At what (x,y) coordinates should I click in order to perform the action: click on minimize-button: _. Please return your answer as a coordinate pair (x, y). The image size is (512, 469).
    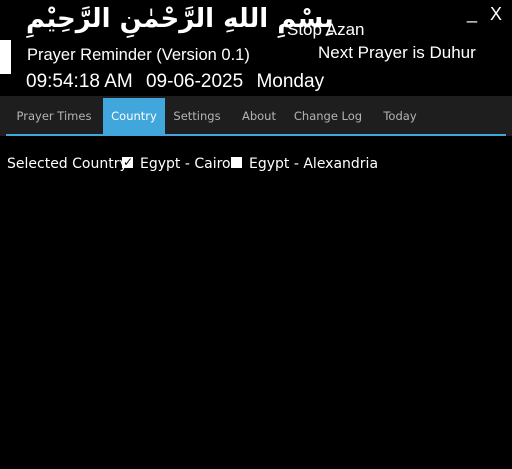
    Looking at the image, I should click on (472, 13).